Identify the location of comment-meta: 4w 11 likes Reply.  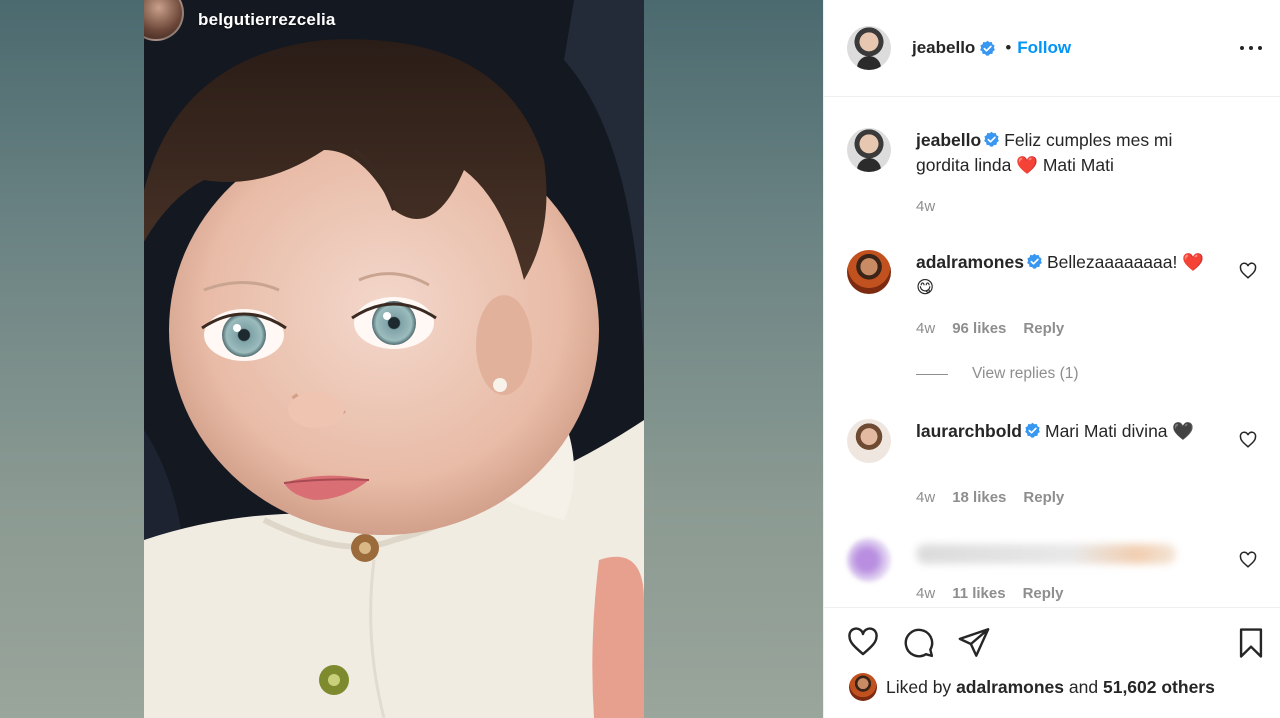
(989, 593).